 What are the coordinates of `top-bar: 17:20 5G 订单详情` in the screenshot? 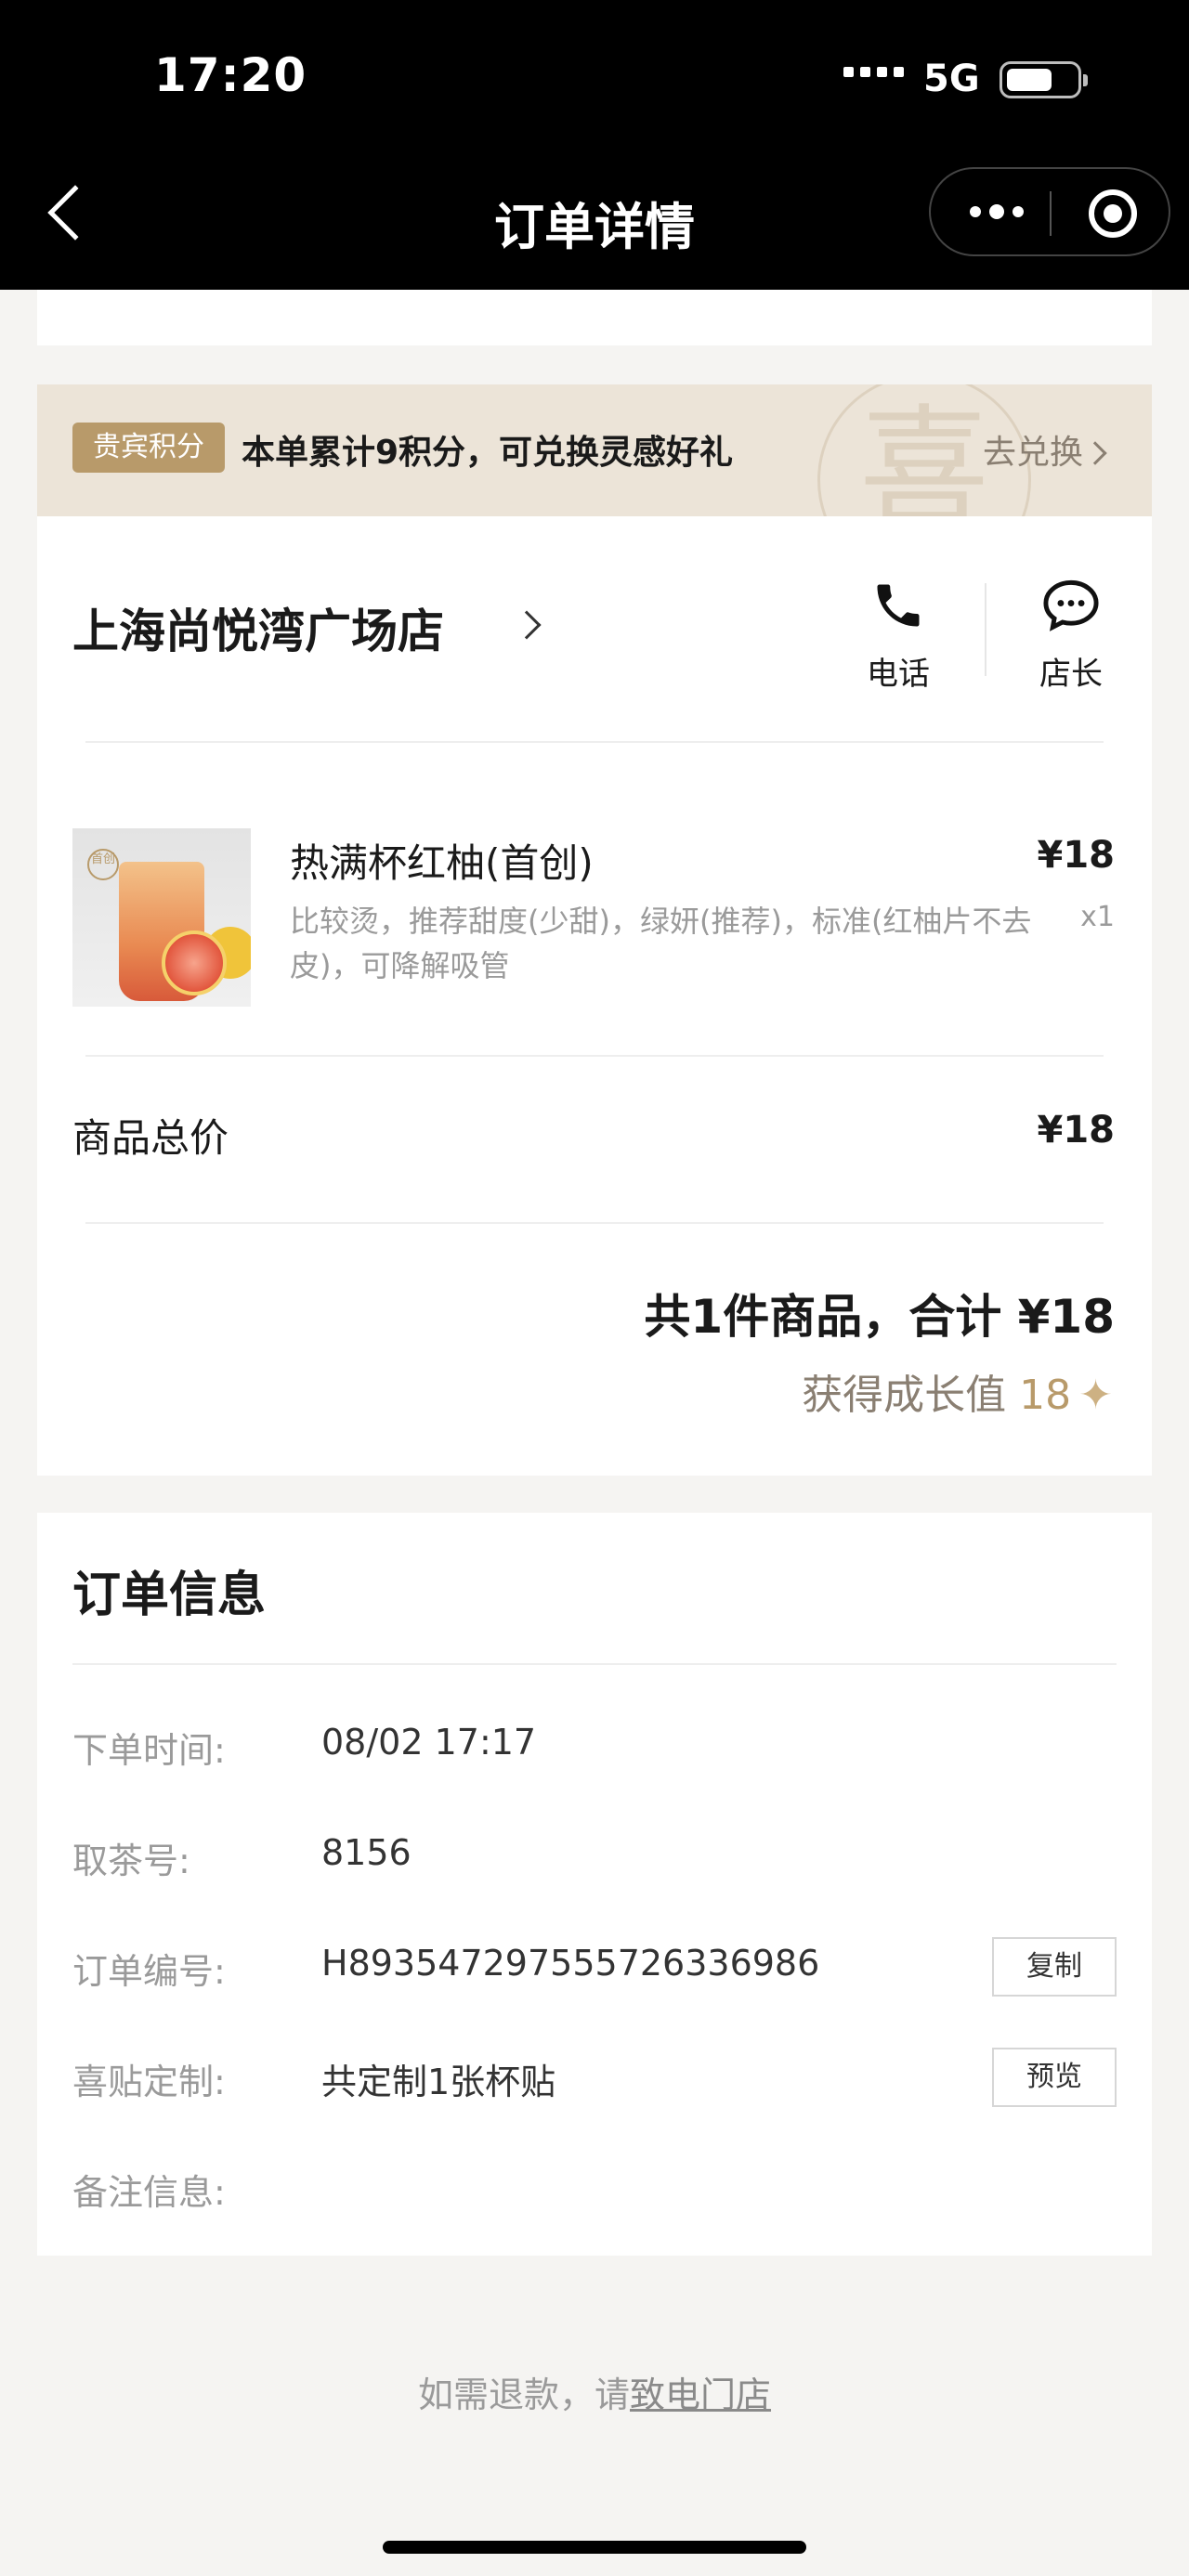 It's located at (594, 145).